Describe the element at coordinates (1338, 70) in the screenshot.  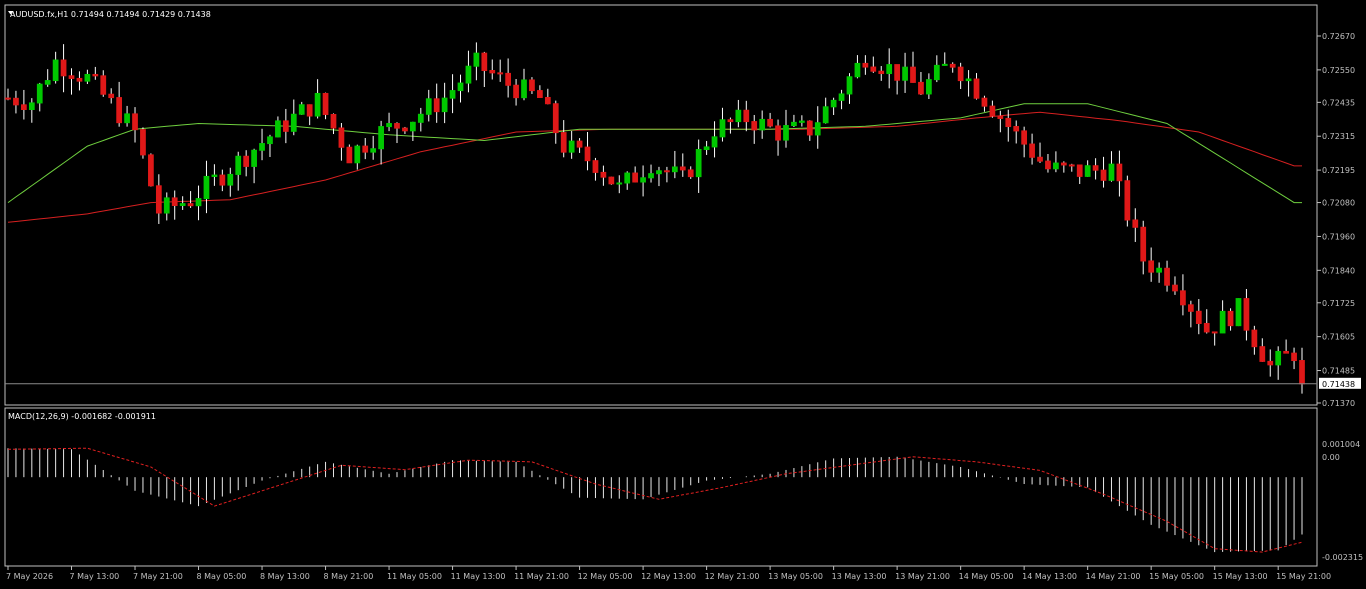
I see `price-tick-label: 0.72550` at that location.